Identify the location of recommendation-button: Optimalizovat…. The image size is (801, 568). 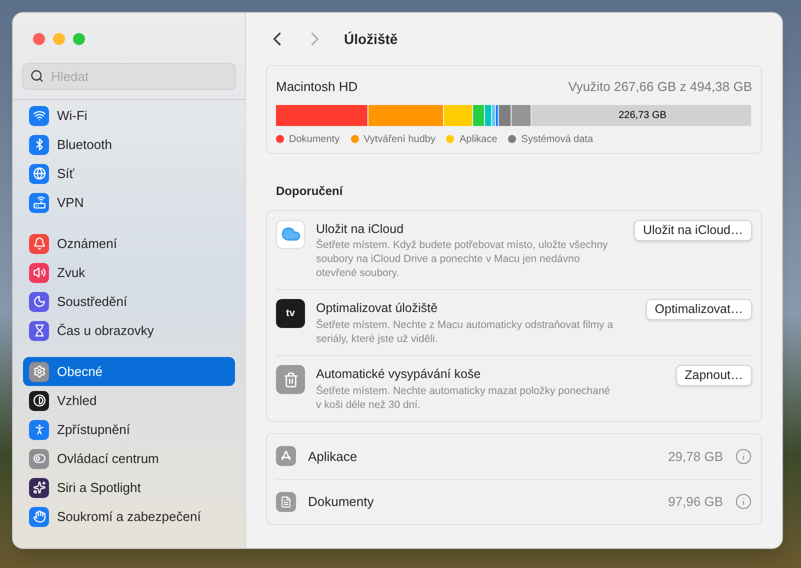
(699, 309).